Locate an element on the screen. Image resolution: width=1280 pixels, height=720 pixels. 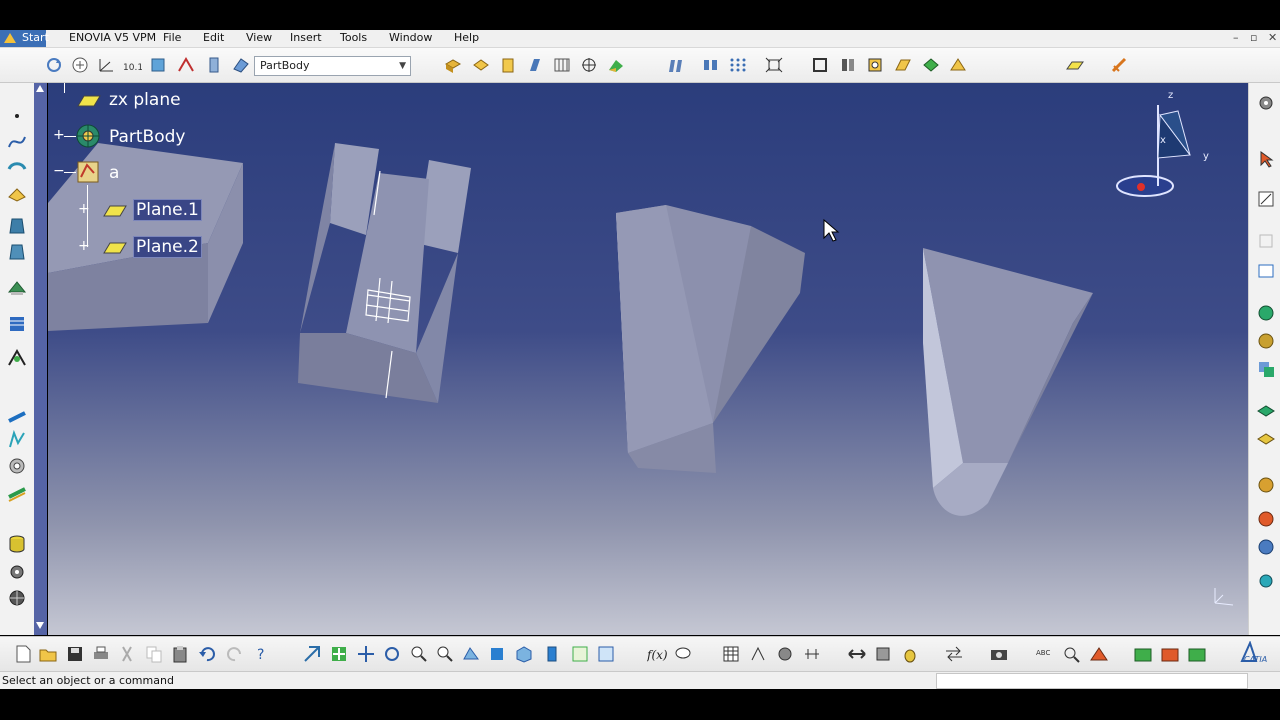
join-icon is located at coordinates (17, 416).